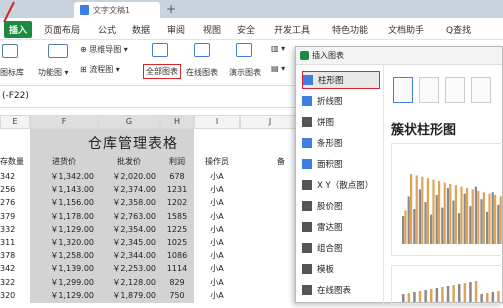  I want to click on formula-bar: (-F22), so click(150, 97).